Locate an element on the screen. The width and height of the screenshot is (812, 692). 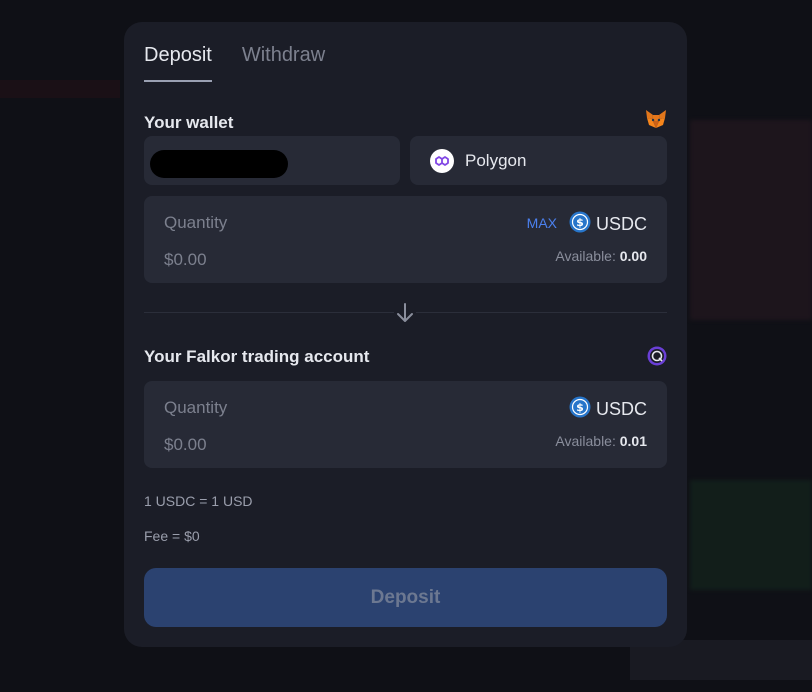
network-selector: Polygon is located at coordinates (538, 160).